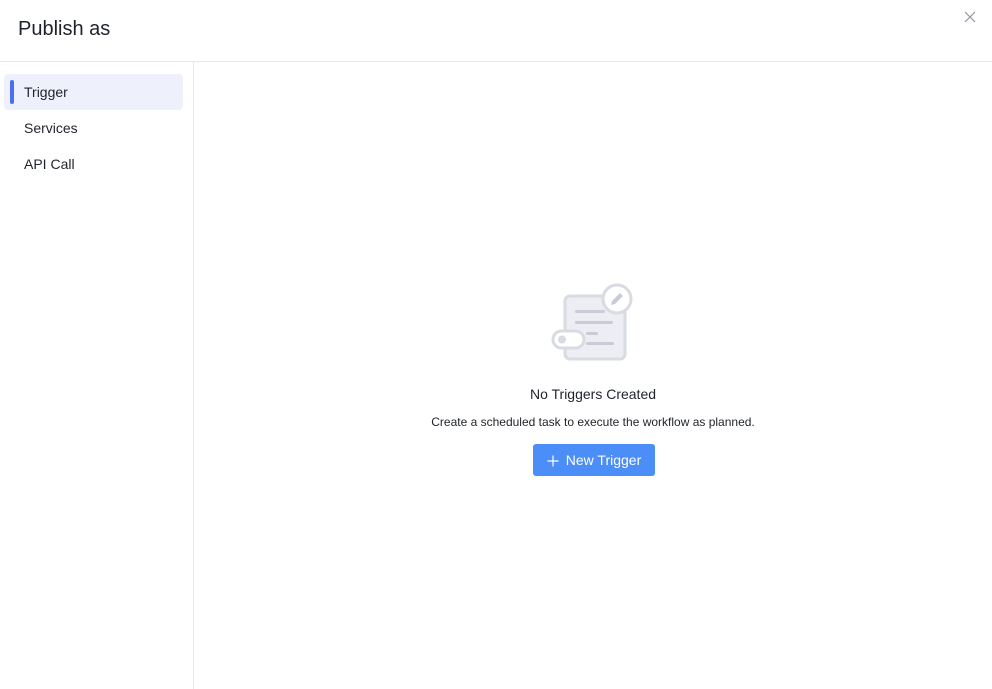 Image resolution: width=992 pixels, height=689 pixels. I want to click on sidebar-item-label: Trigger, so click(46, 92).